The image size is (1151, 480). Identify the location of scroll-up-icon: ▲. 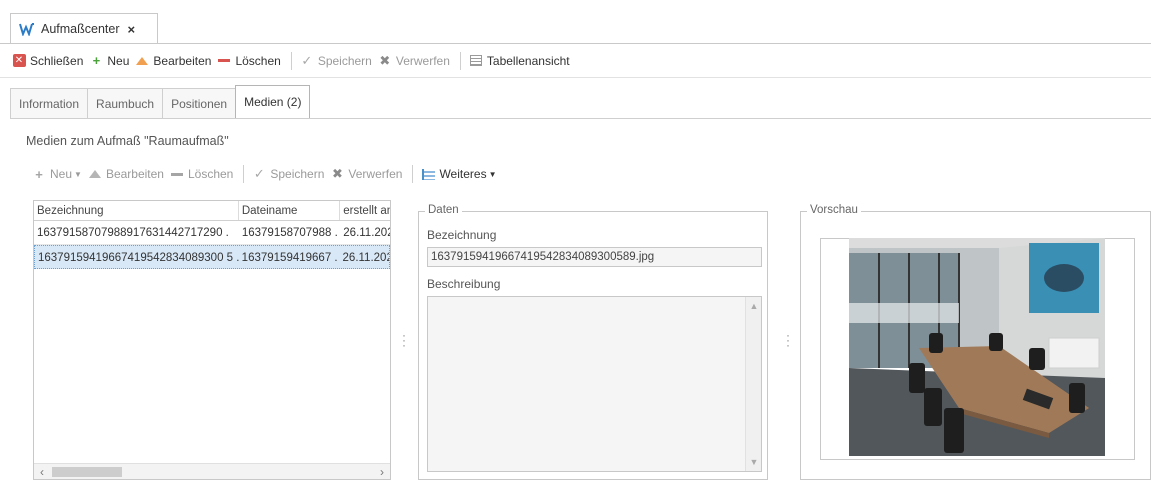
(754, 306).